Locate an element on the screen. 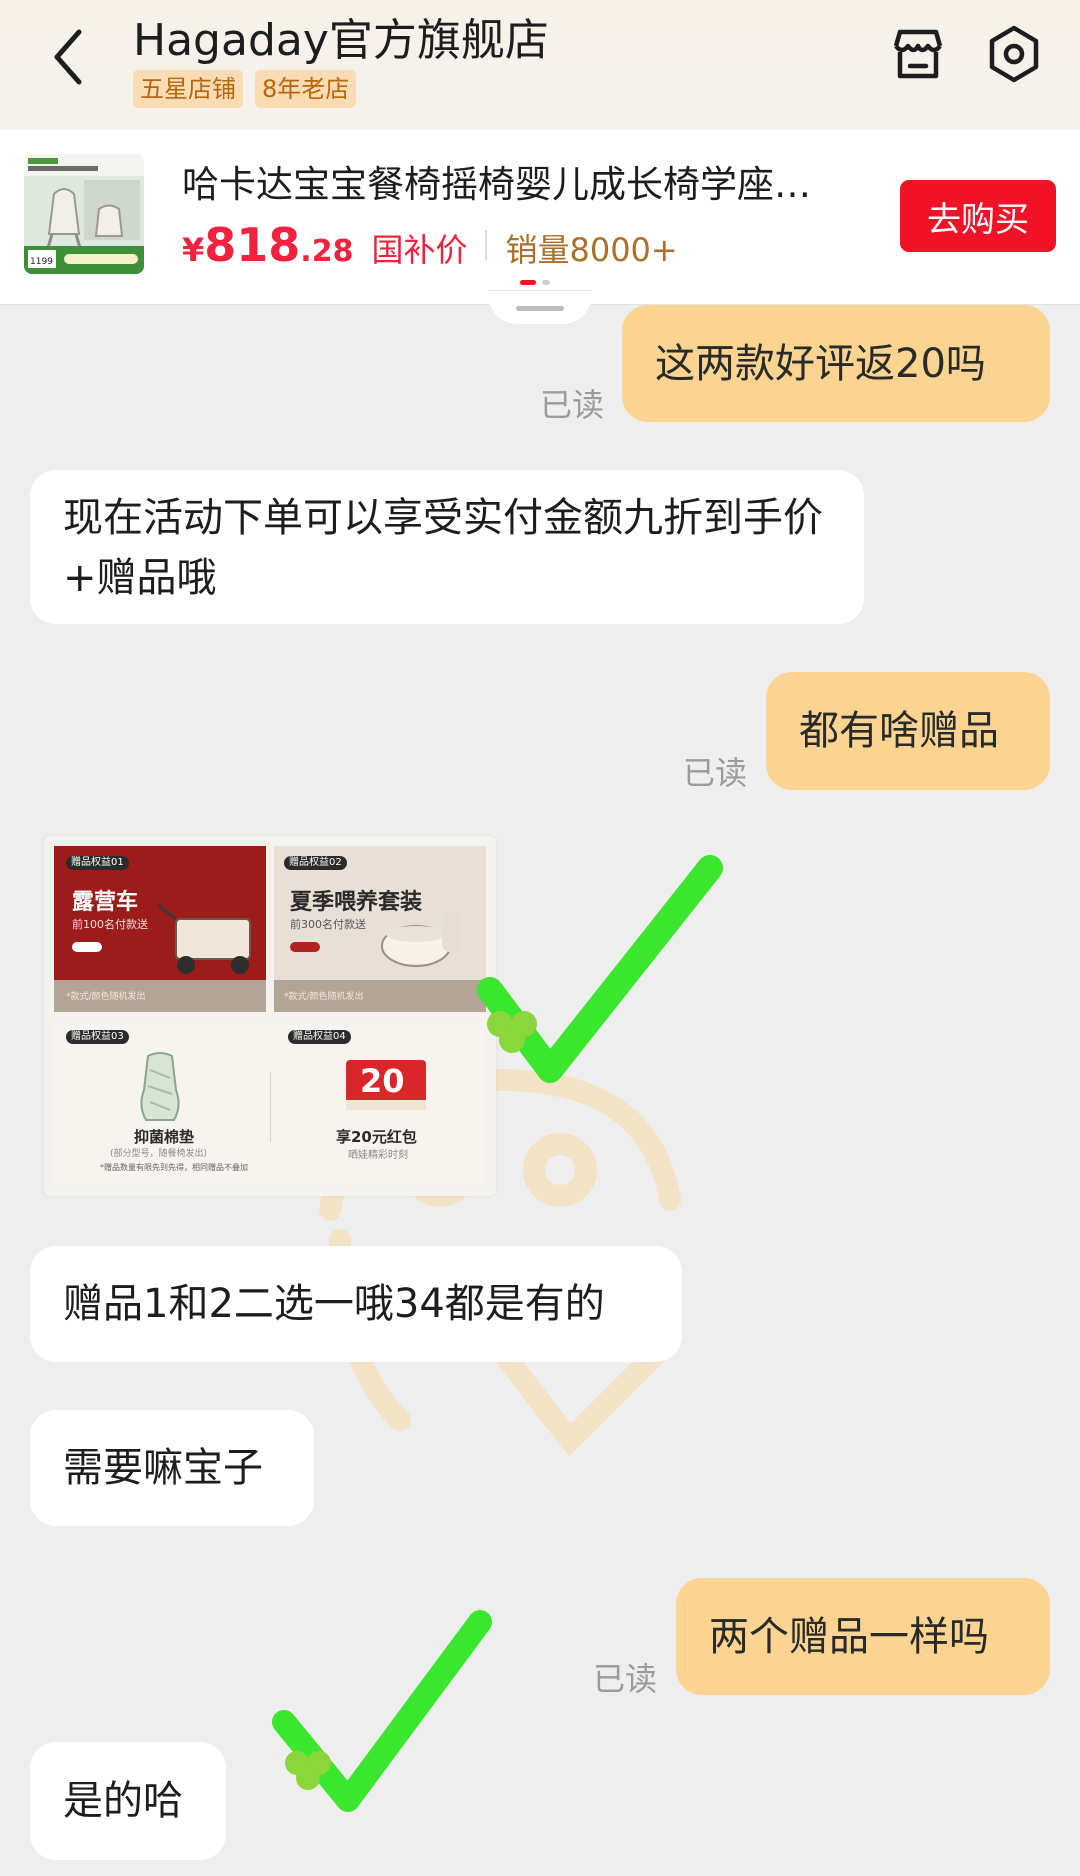 The height and width of the screenshot is (1876, 1080). drag-handle-icon is located at coordinates (540, 308).